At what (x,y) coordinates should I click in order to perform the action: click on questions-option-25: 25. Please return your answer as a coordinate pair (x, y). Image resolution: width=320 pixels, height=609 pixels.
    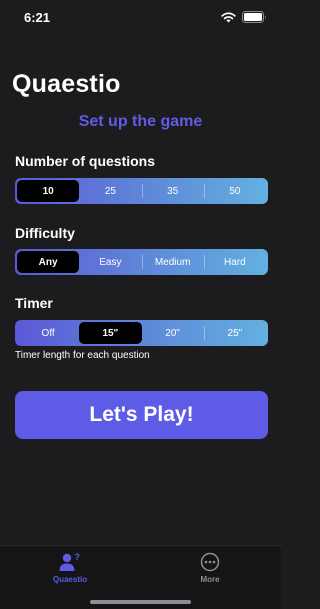
    Looking at the image, I should click on (110, 191).